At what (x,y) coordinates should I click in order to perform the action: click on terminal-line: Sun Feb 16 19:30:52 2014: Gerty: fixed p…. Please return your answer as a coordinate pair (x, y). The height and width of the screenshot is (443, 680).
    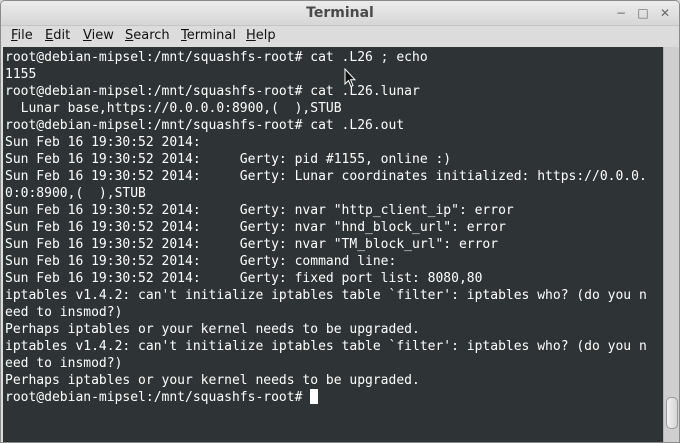
    Looking at the image, I should click on (244, 278).